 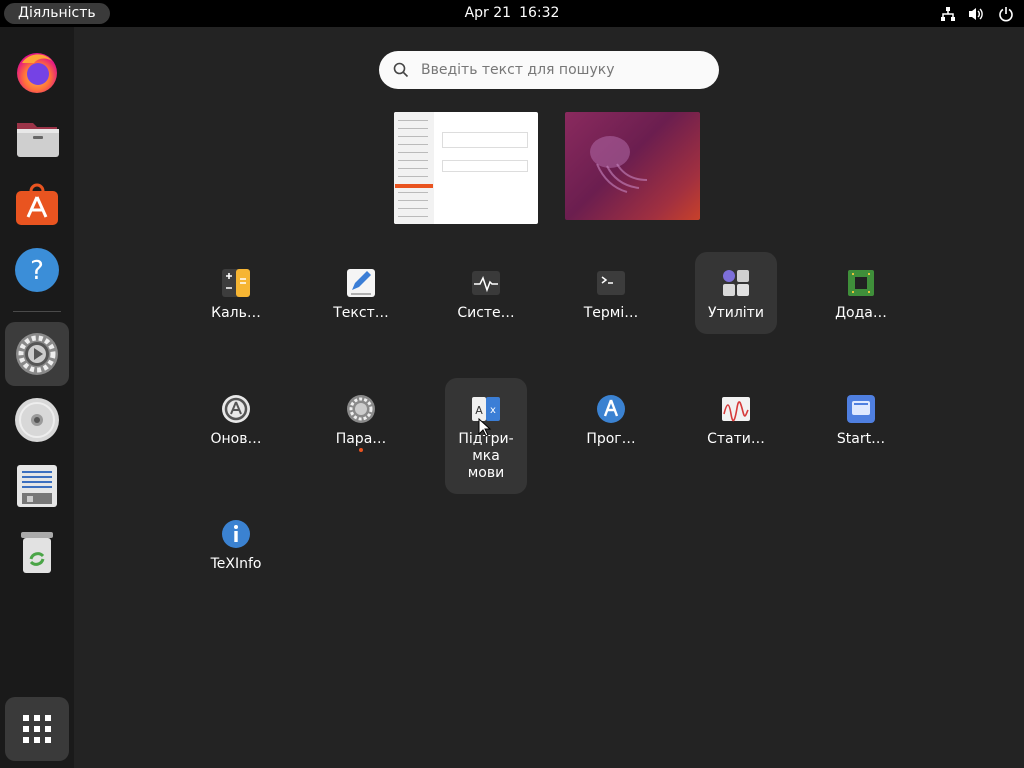 I want to click on dock-files, so click(x=37, y=138).